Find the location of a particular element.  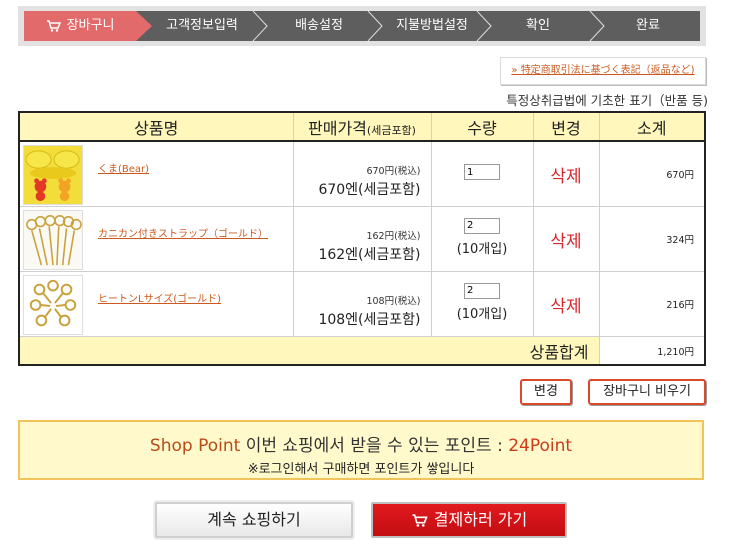

shop-point-brand: Shop Point is located at coordinates (195, 446).